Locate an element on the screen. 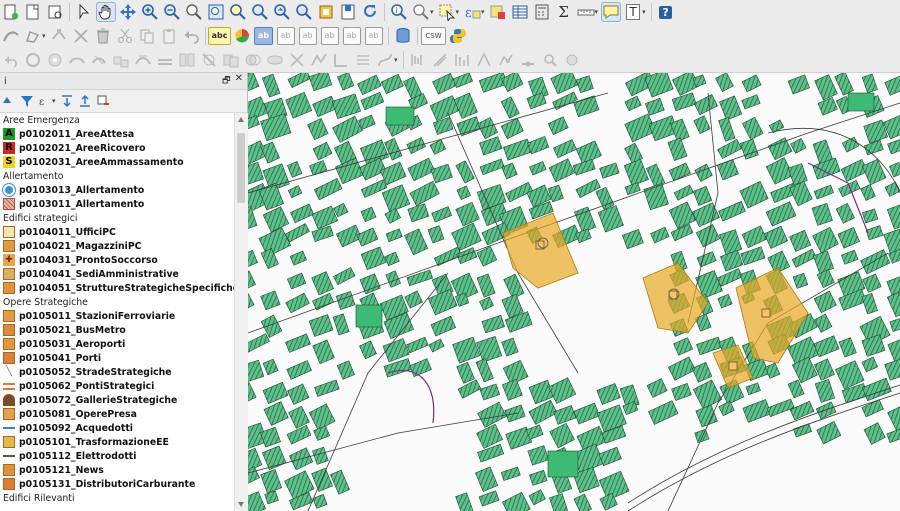 Image resolution: width=900 pixels, height=511 pixels. layer-item: ✚ p0104031_ProntoSoccorso is located at coordinates (117, 260).